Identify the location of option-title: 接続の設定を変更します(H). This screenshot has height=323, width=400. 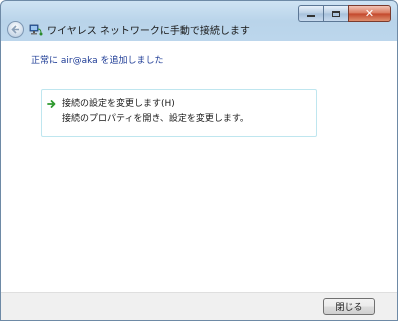
(118, 104).